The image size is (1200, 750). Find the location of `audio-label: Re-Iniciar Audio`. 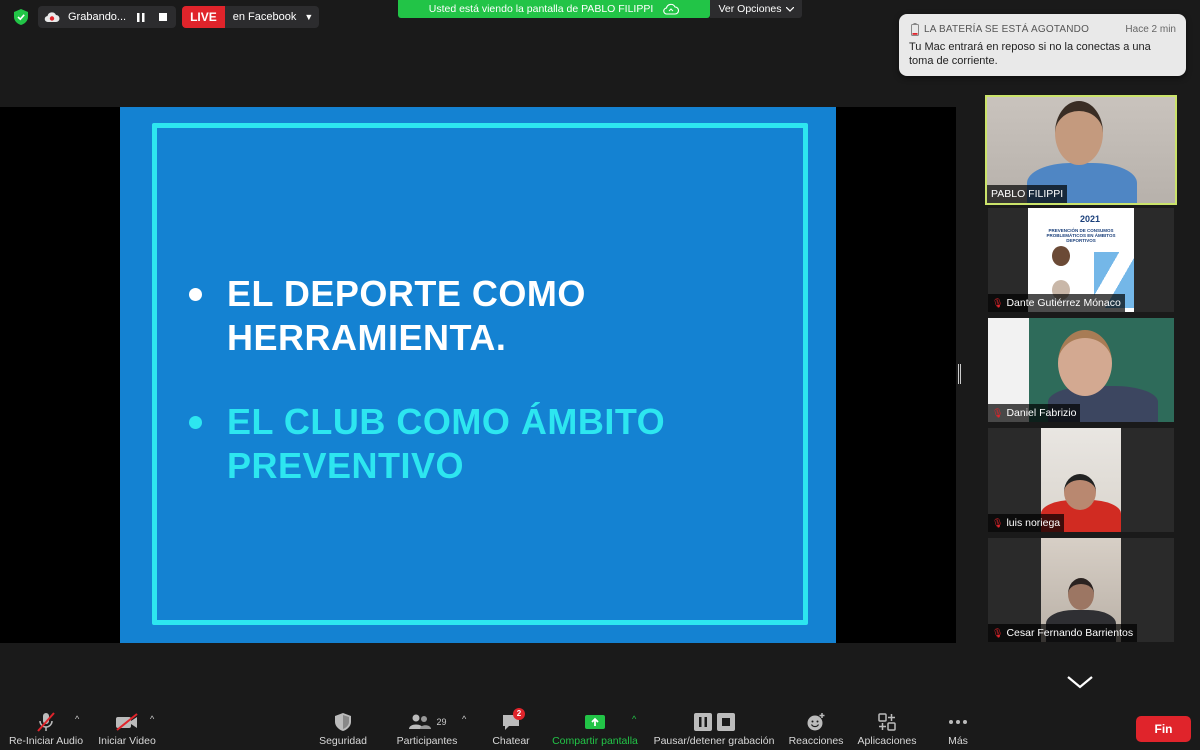

audio-label: Re-Iniciar Audio is located at coordinates (46, 741).